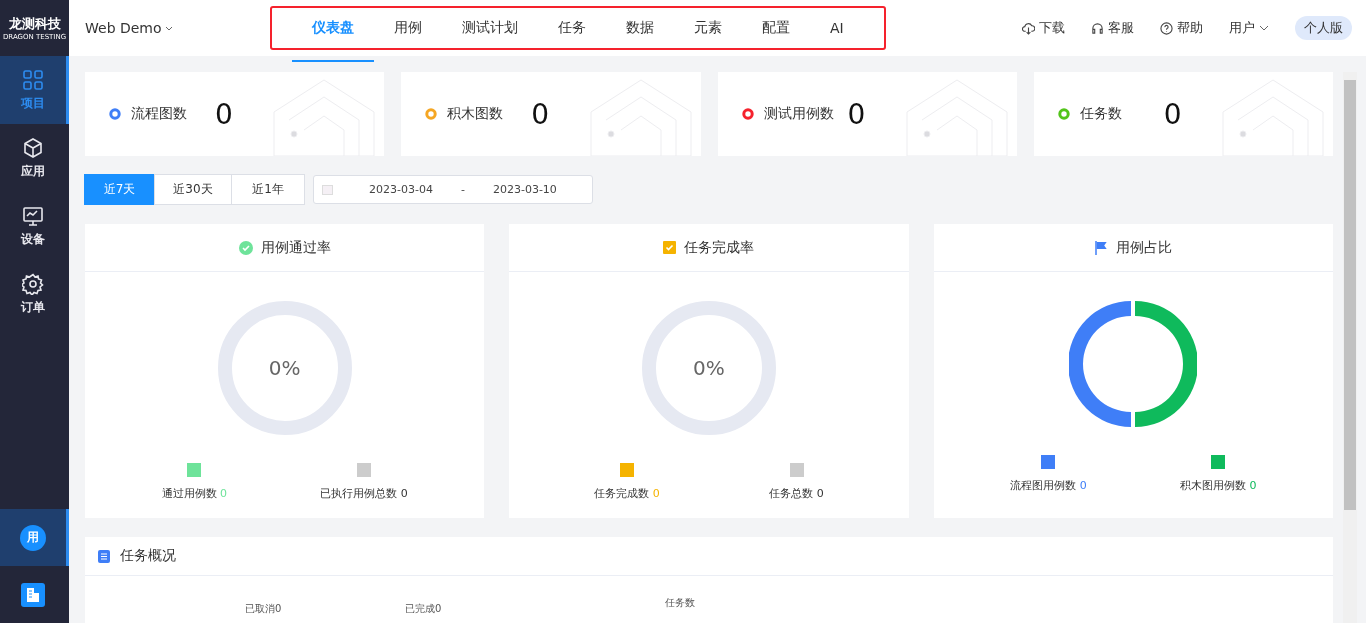  Describe the element at coordinates (1323, 28) in the screenshot. I see `edition-badge: 个人版` at that location.